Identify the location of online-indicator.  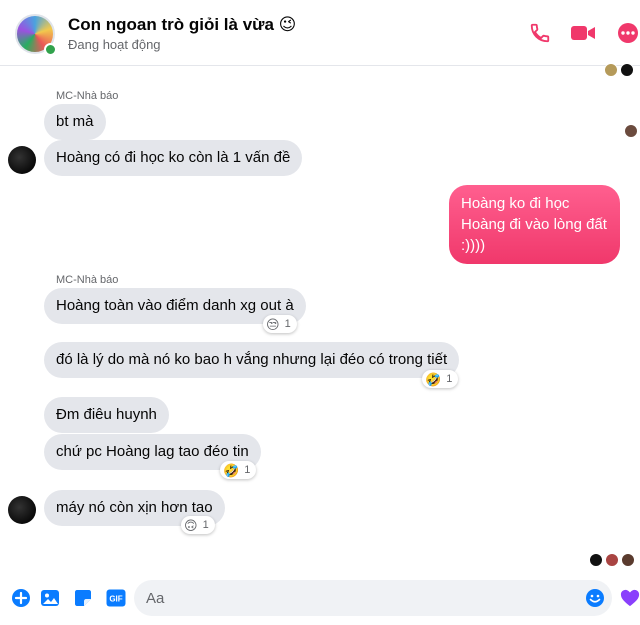
(50, 49).